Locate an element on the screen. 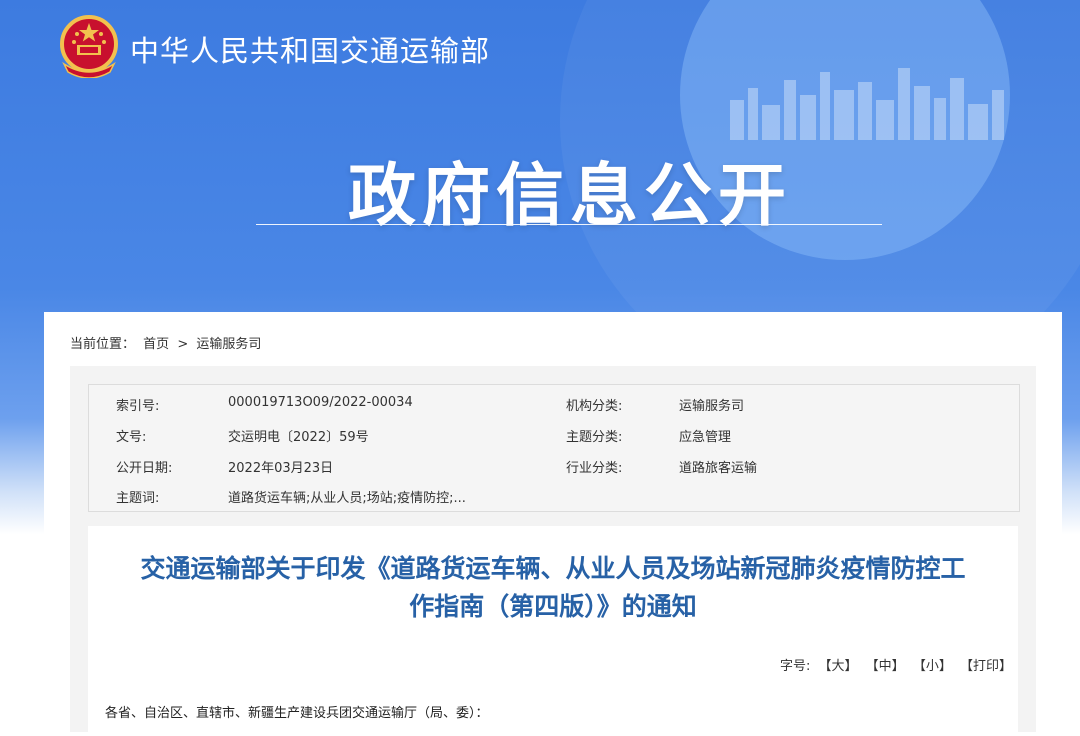 The width and height of the screenshot is (1080, 736). keywords-label: 主题词: is located at coordinates (137, 496).